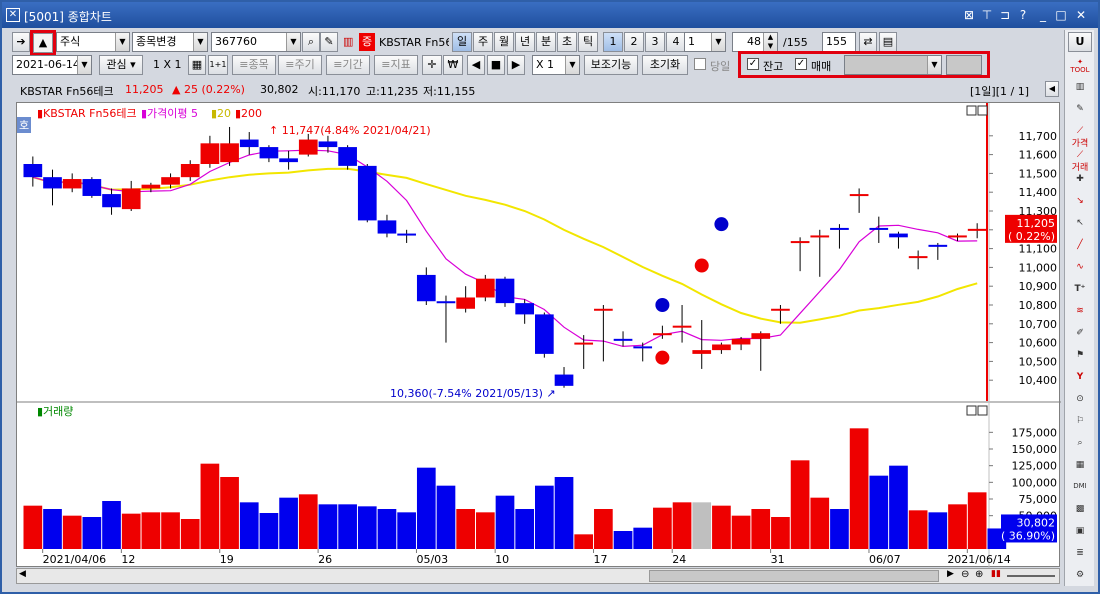 Image resolution: width=1100 pixels, height=594 pixels. Describe the element at coordinates (1031, 576) in the screenshot. I see `zoom-slider` at that location.